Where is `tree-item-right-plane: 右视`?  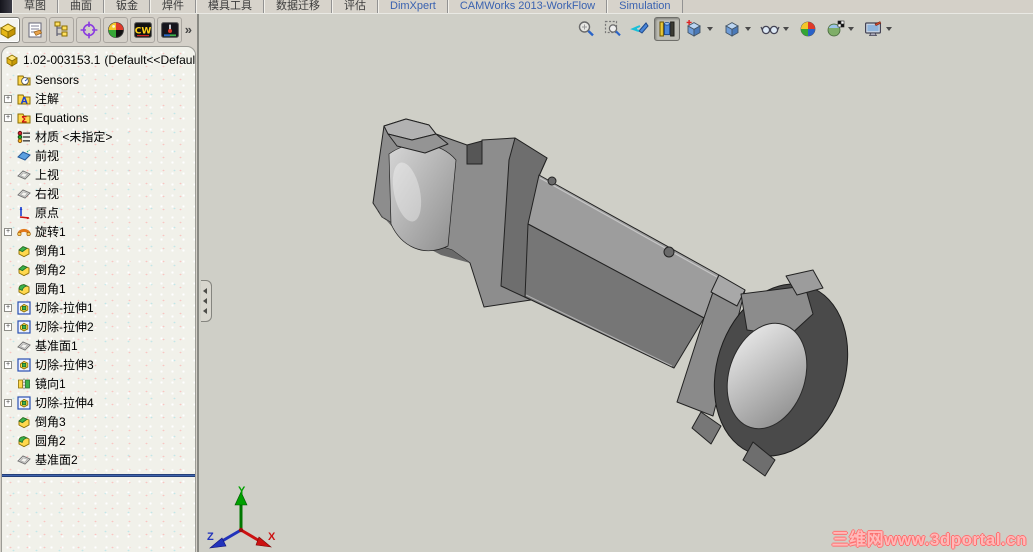 tree-item-right-plane: 右视 is located at coordinates (98, 193).